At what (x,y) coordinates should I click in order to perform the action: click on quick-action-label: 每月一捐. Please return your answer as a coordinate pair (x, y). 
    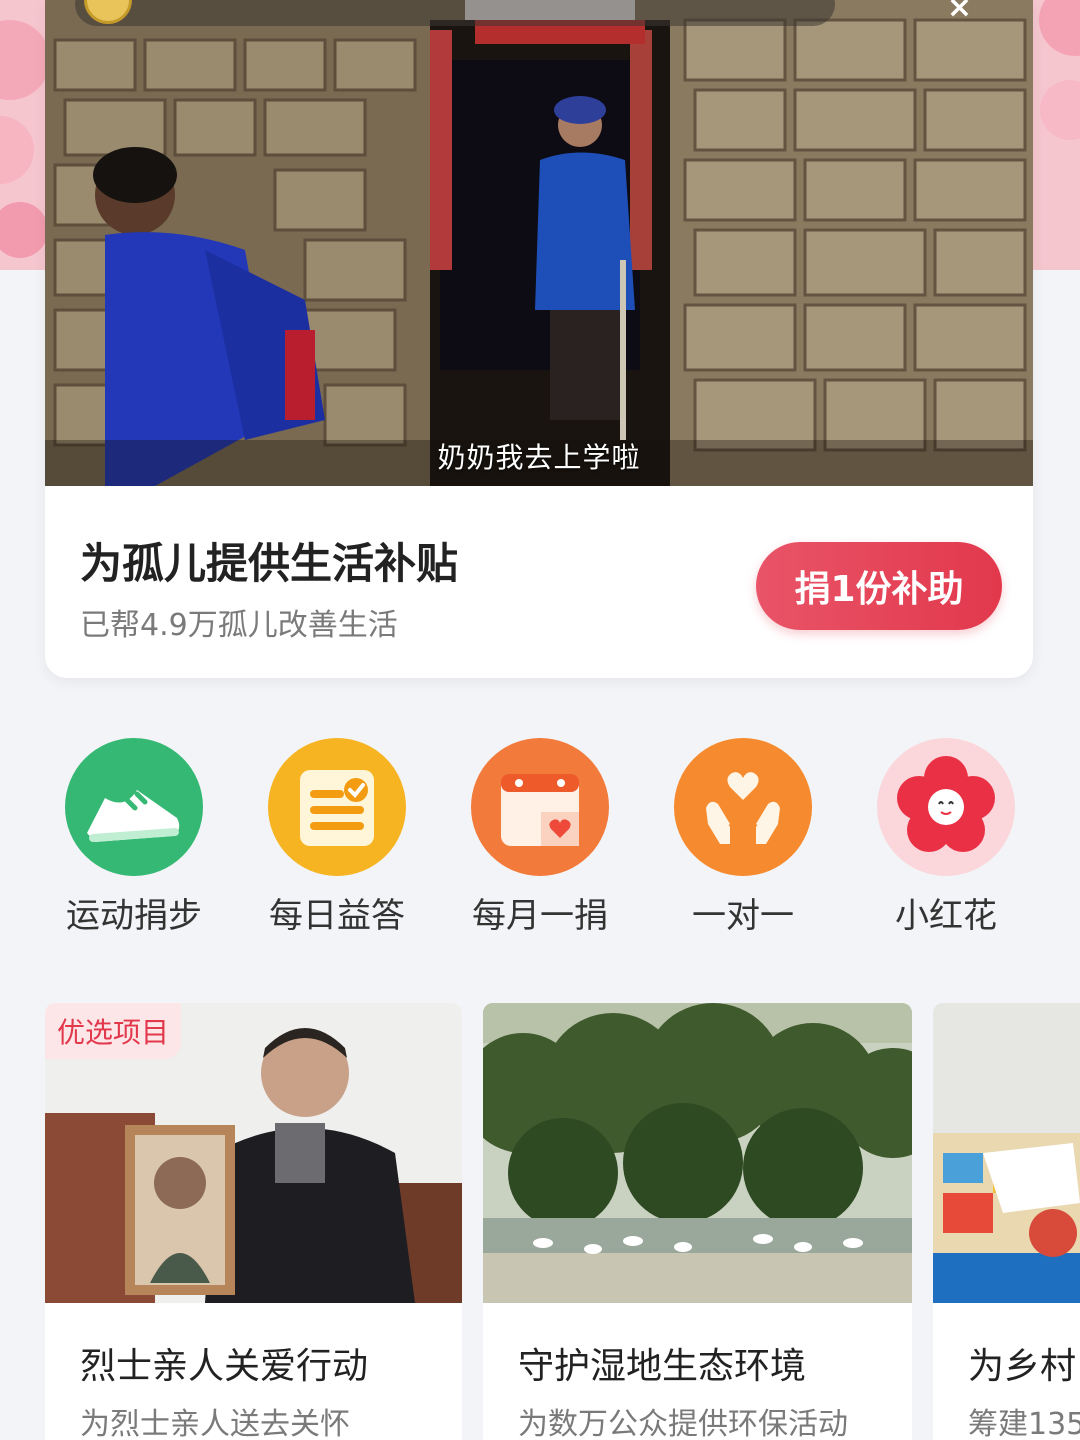
    Looking at the image, I should click on (540, 916).